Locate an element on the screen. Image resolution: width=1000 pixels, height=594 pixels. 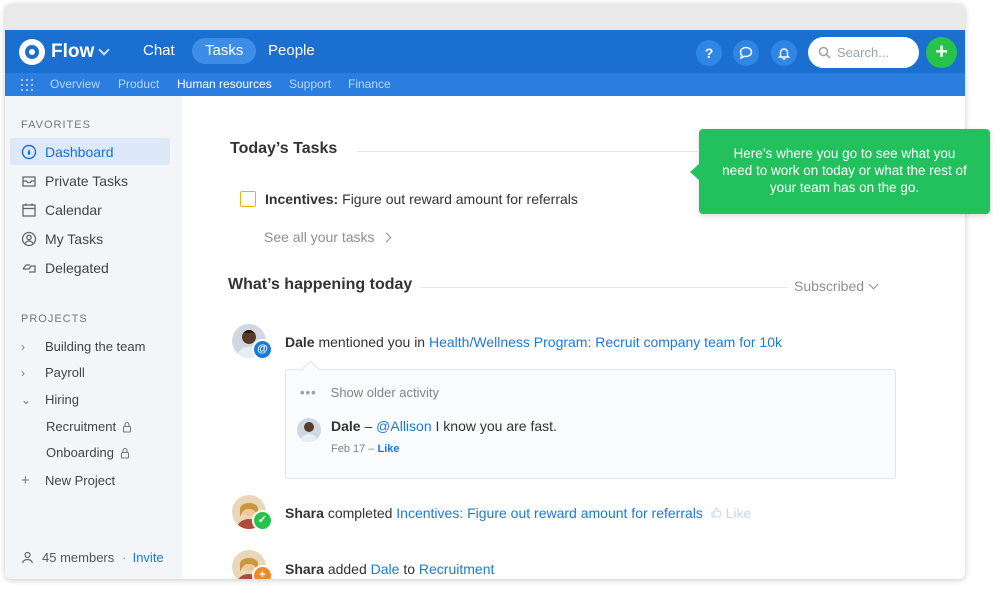
sidebar-item-dashboard: Dashboard is located at coordinates (90, 151).